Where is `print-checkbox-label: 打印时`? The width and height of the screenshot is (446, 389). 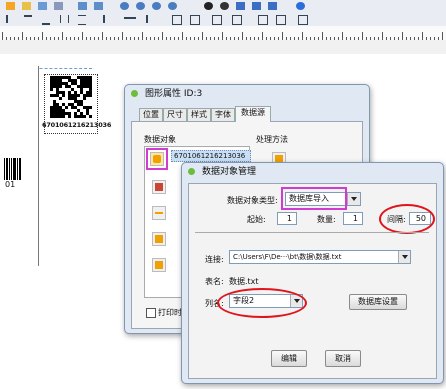 print-checkbox-label: 打印时 is located at coordinates (170, 312).